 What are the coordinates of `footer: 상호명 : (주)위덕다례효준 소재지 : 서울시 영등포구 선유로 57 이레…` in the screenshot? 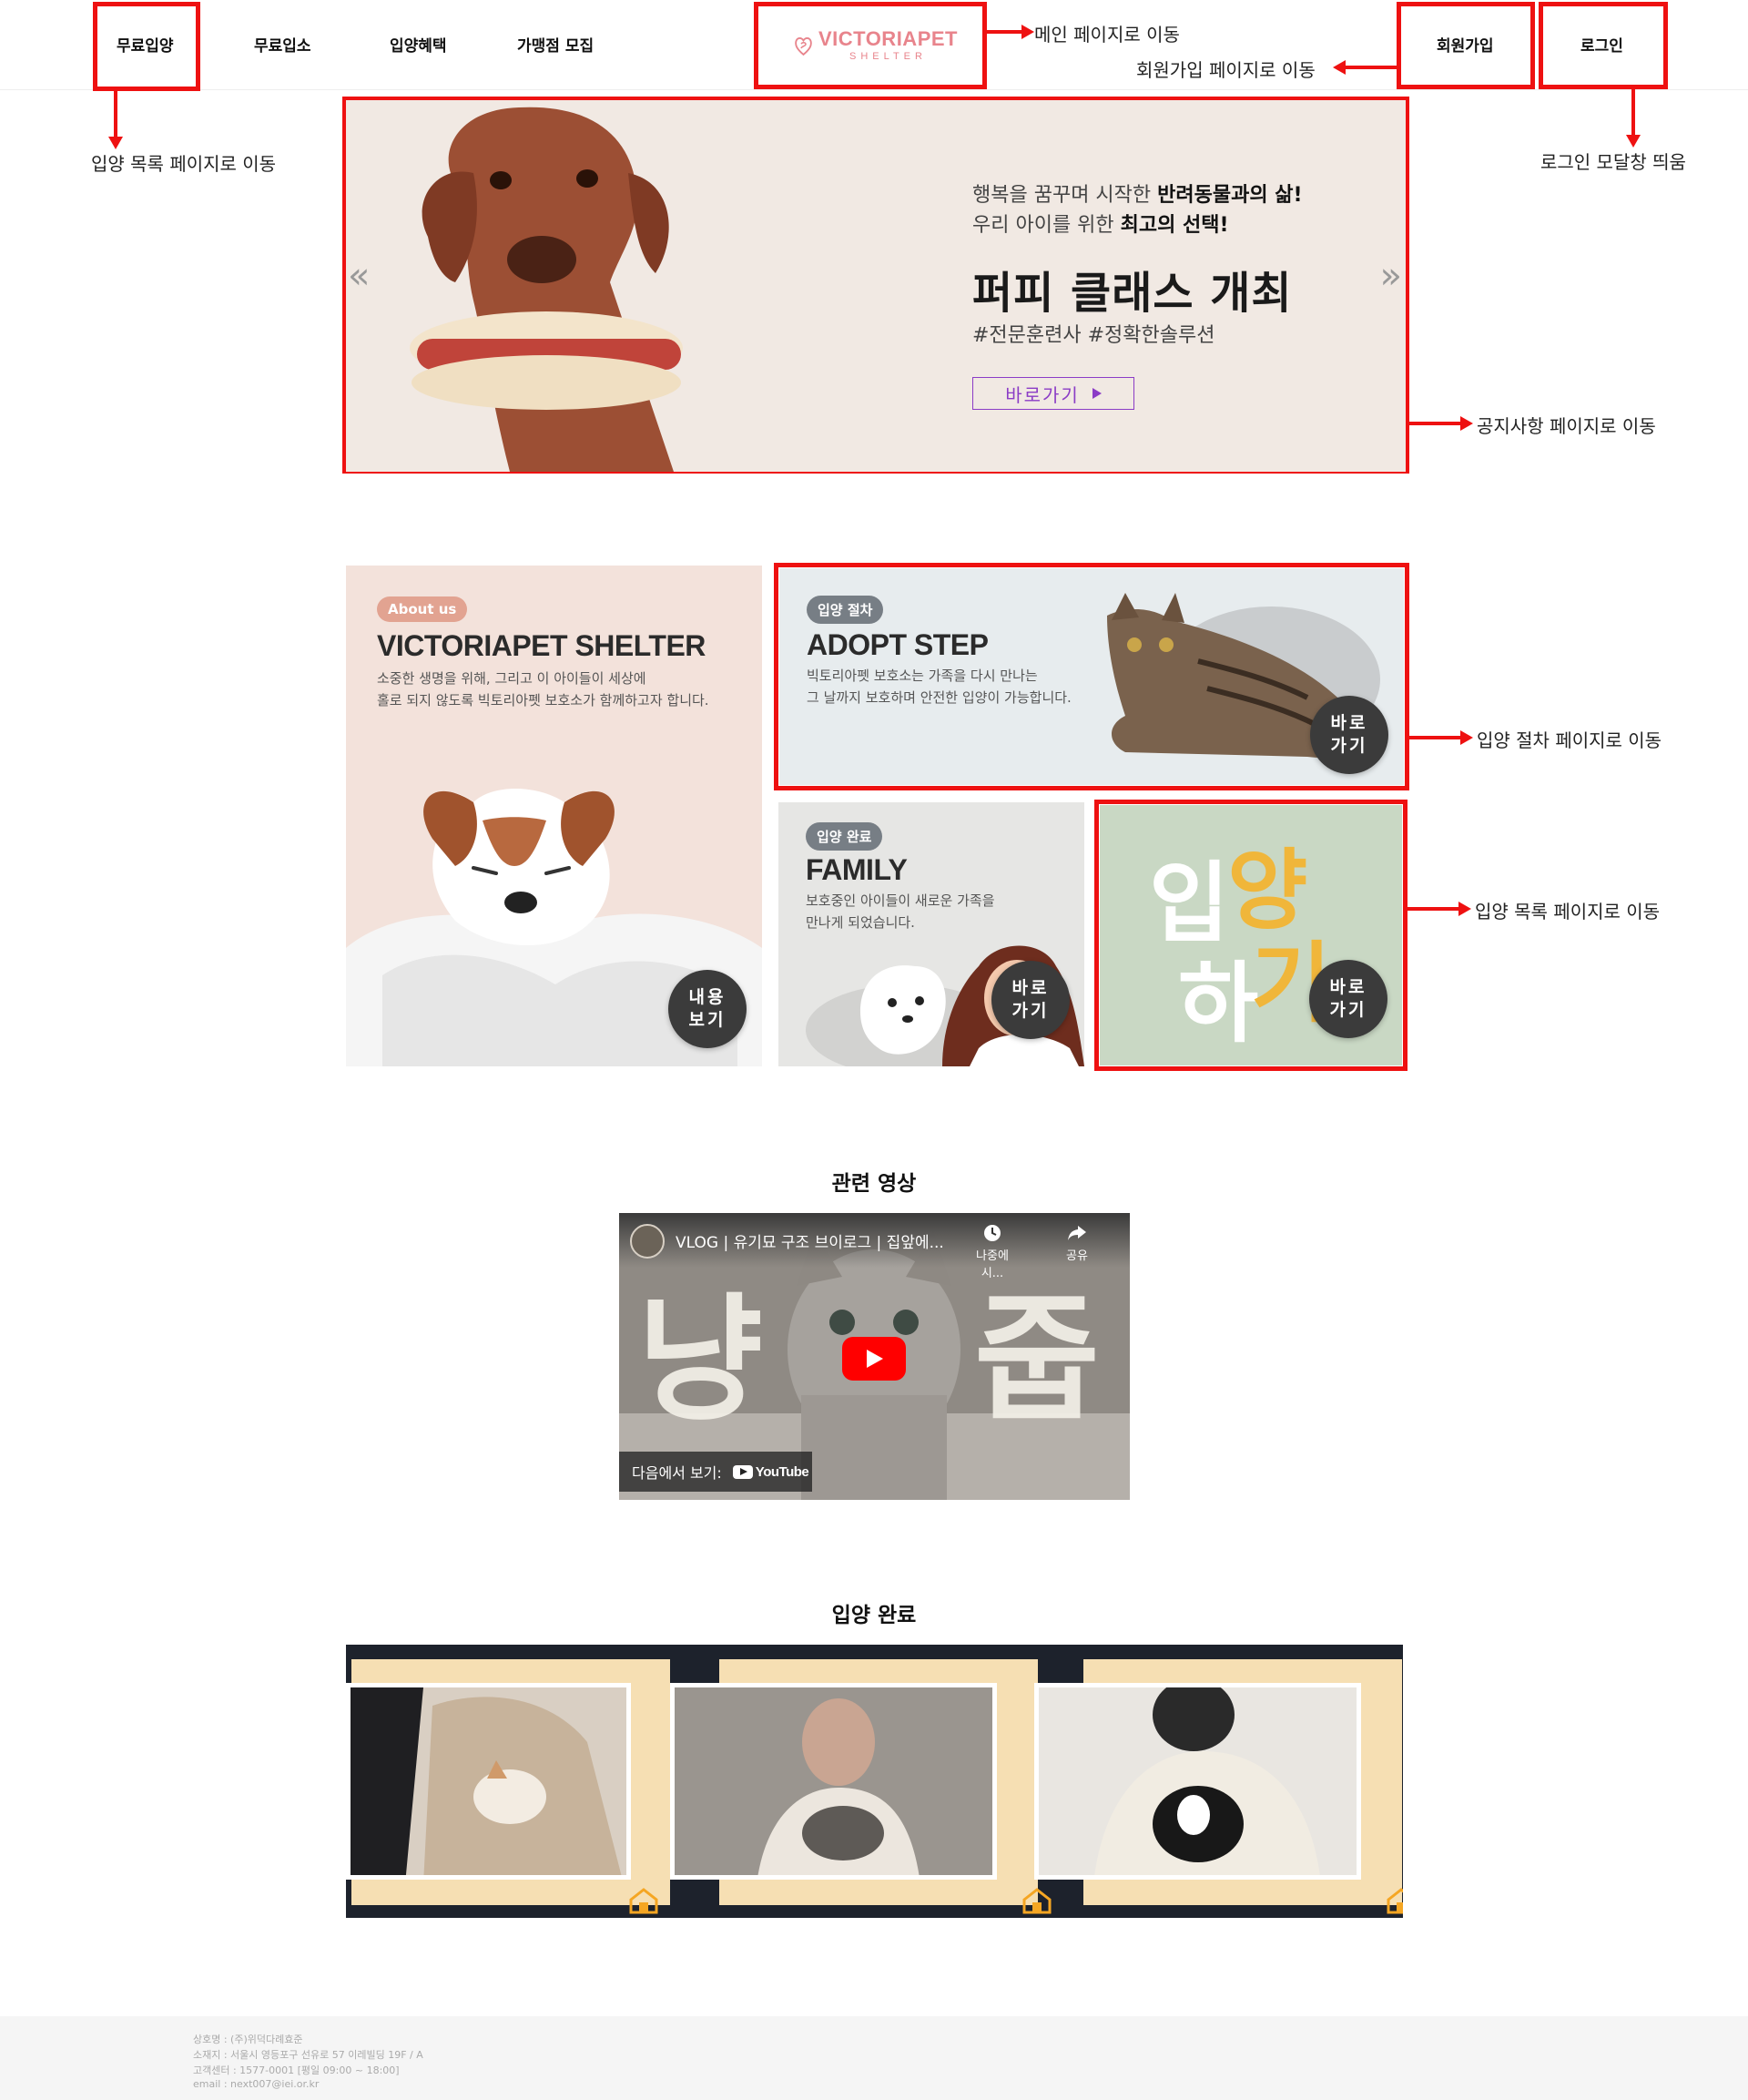 It's located at (874, 2058).